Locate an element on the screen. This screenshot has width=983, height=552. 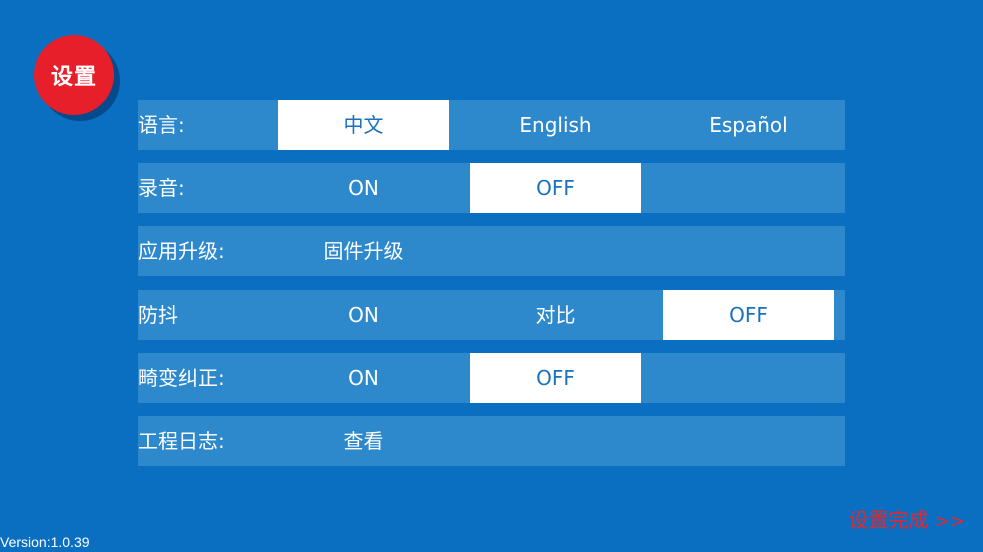
upgrade-row: 应用升级: 固件升级 is located at coordinates (491, 251).